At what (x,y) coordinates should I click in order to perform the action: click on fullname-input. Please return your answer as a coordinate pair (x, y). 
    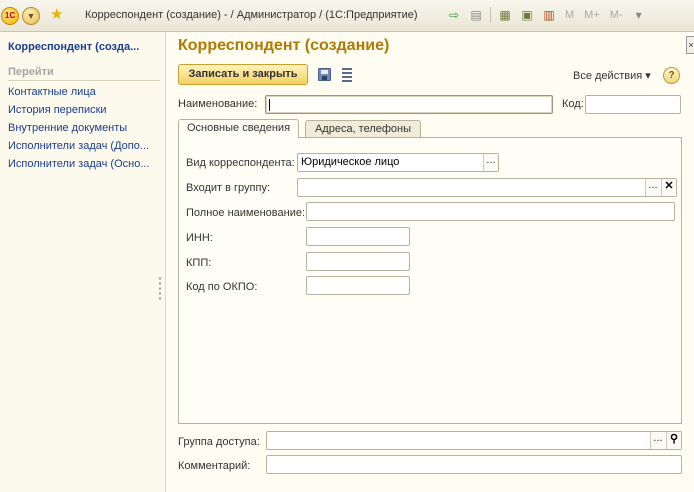
    Looking at the image, I should click on (490, 211).